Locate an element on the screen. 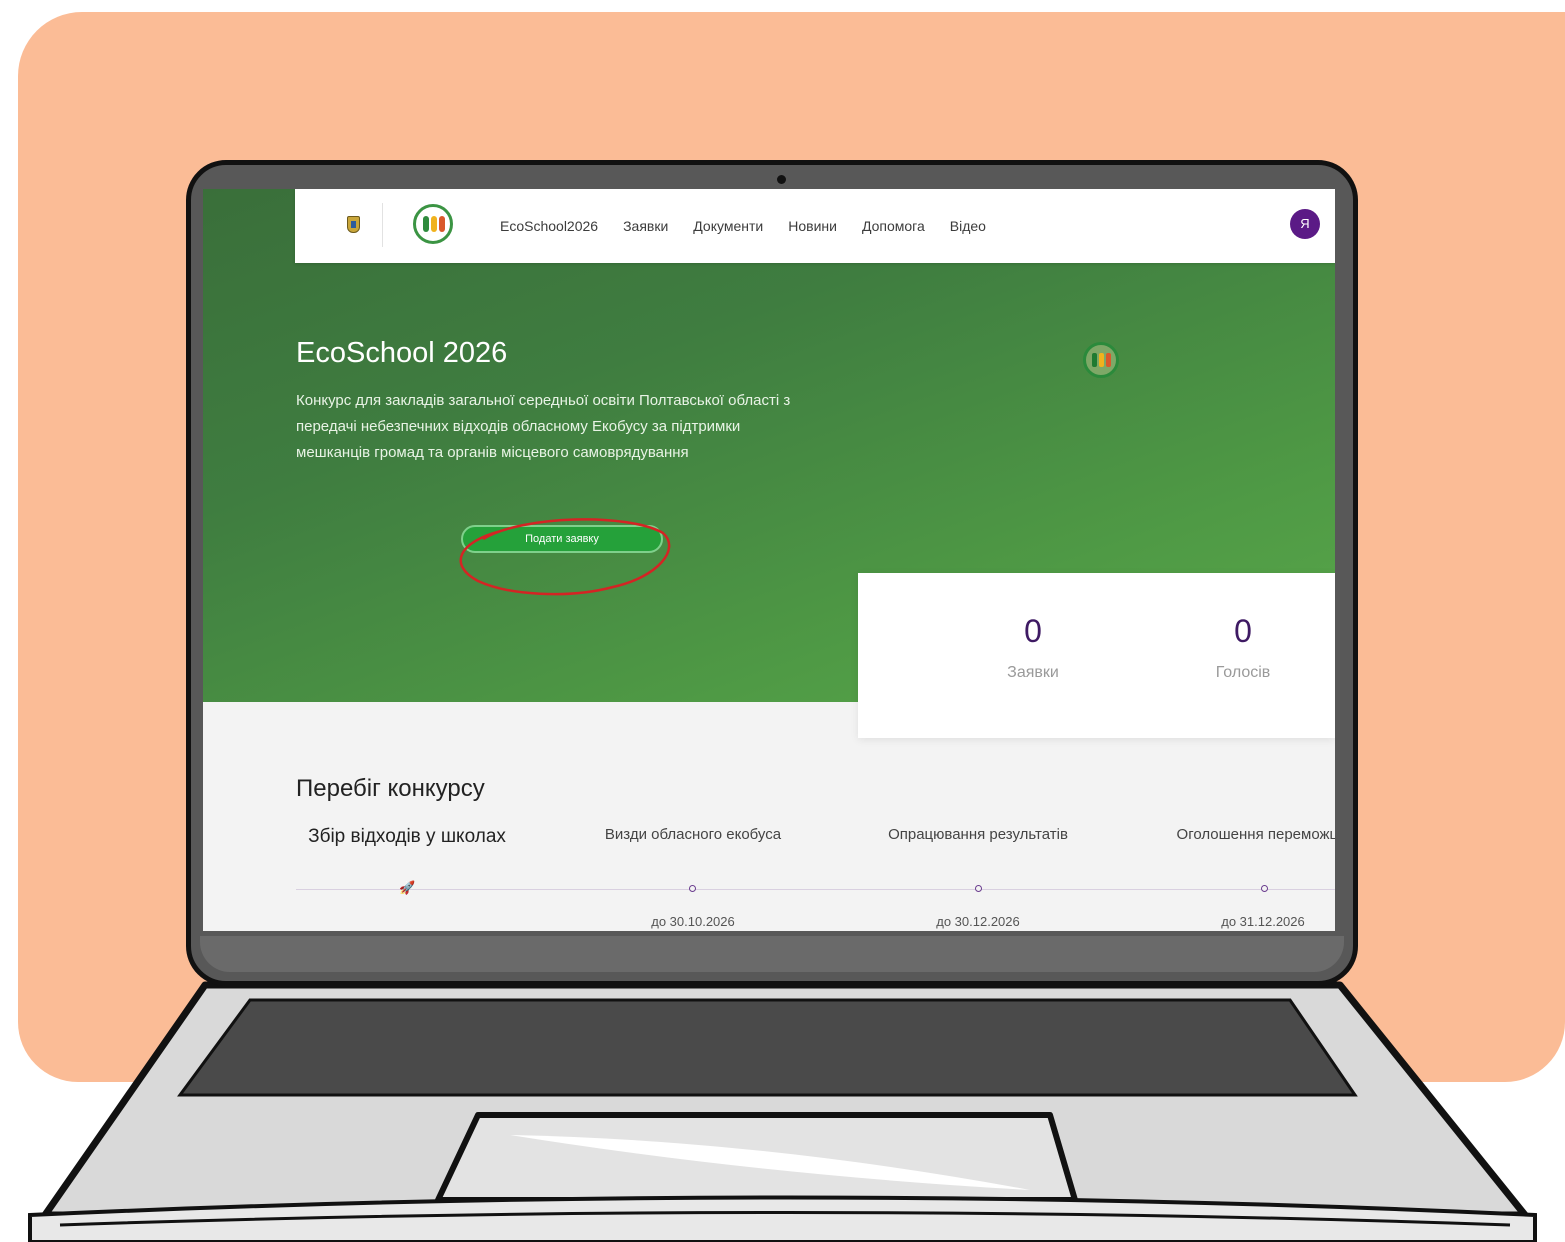 The width and height of the screenshot is (1565, 1242). laptop-bezel-bottom is located at coordinates (772, 954).